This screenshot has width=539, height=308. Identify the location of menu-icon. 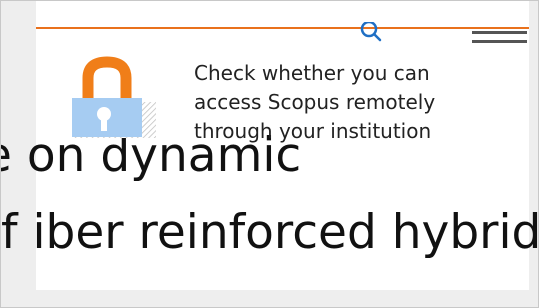
(499, 39).